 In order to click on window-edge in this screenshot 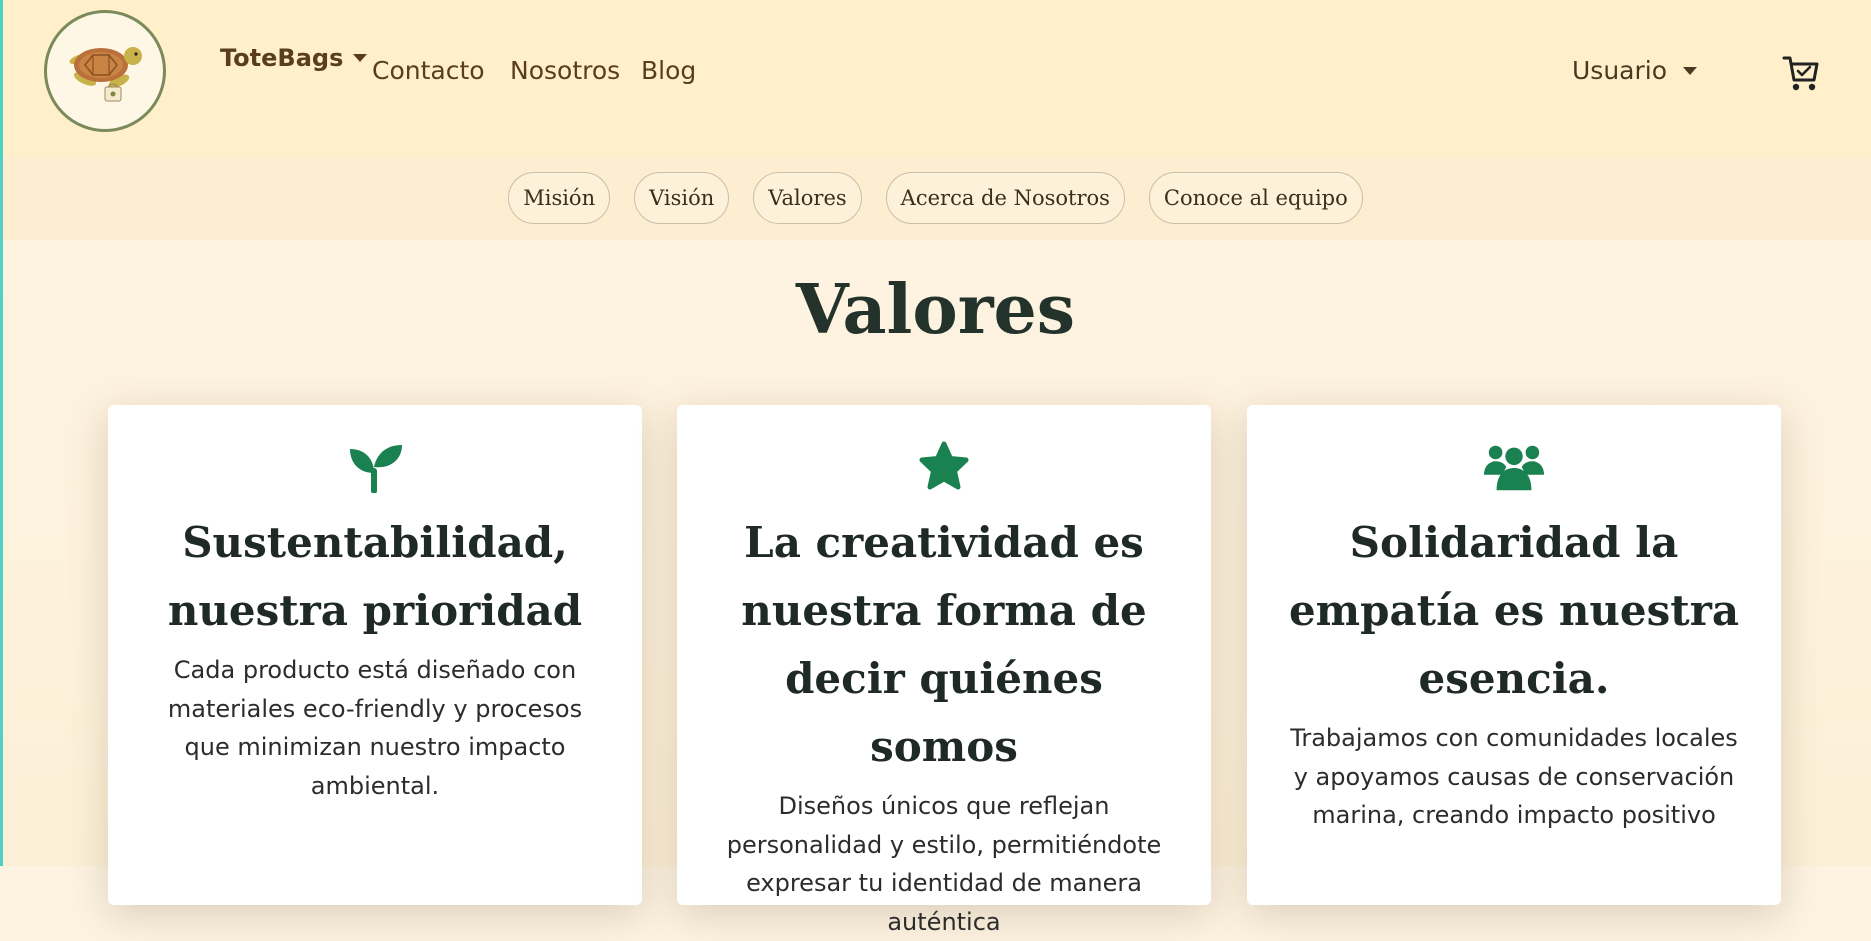, I will do `click(1, 433)`.